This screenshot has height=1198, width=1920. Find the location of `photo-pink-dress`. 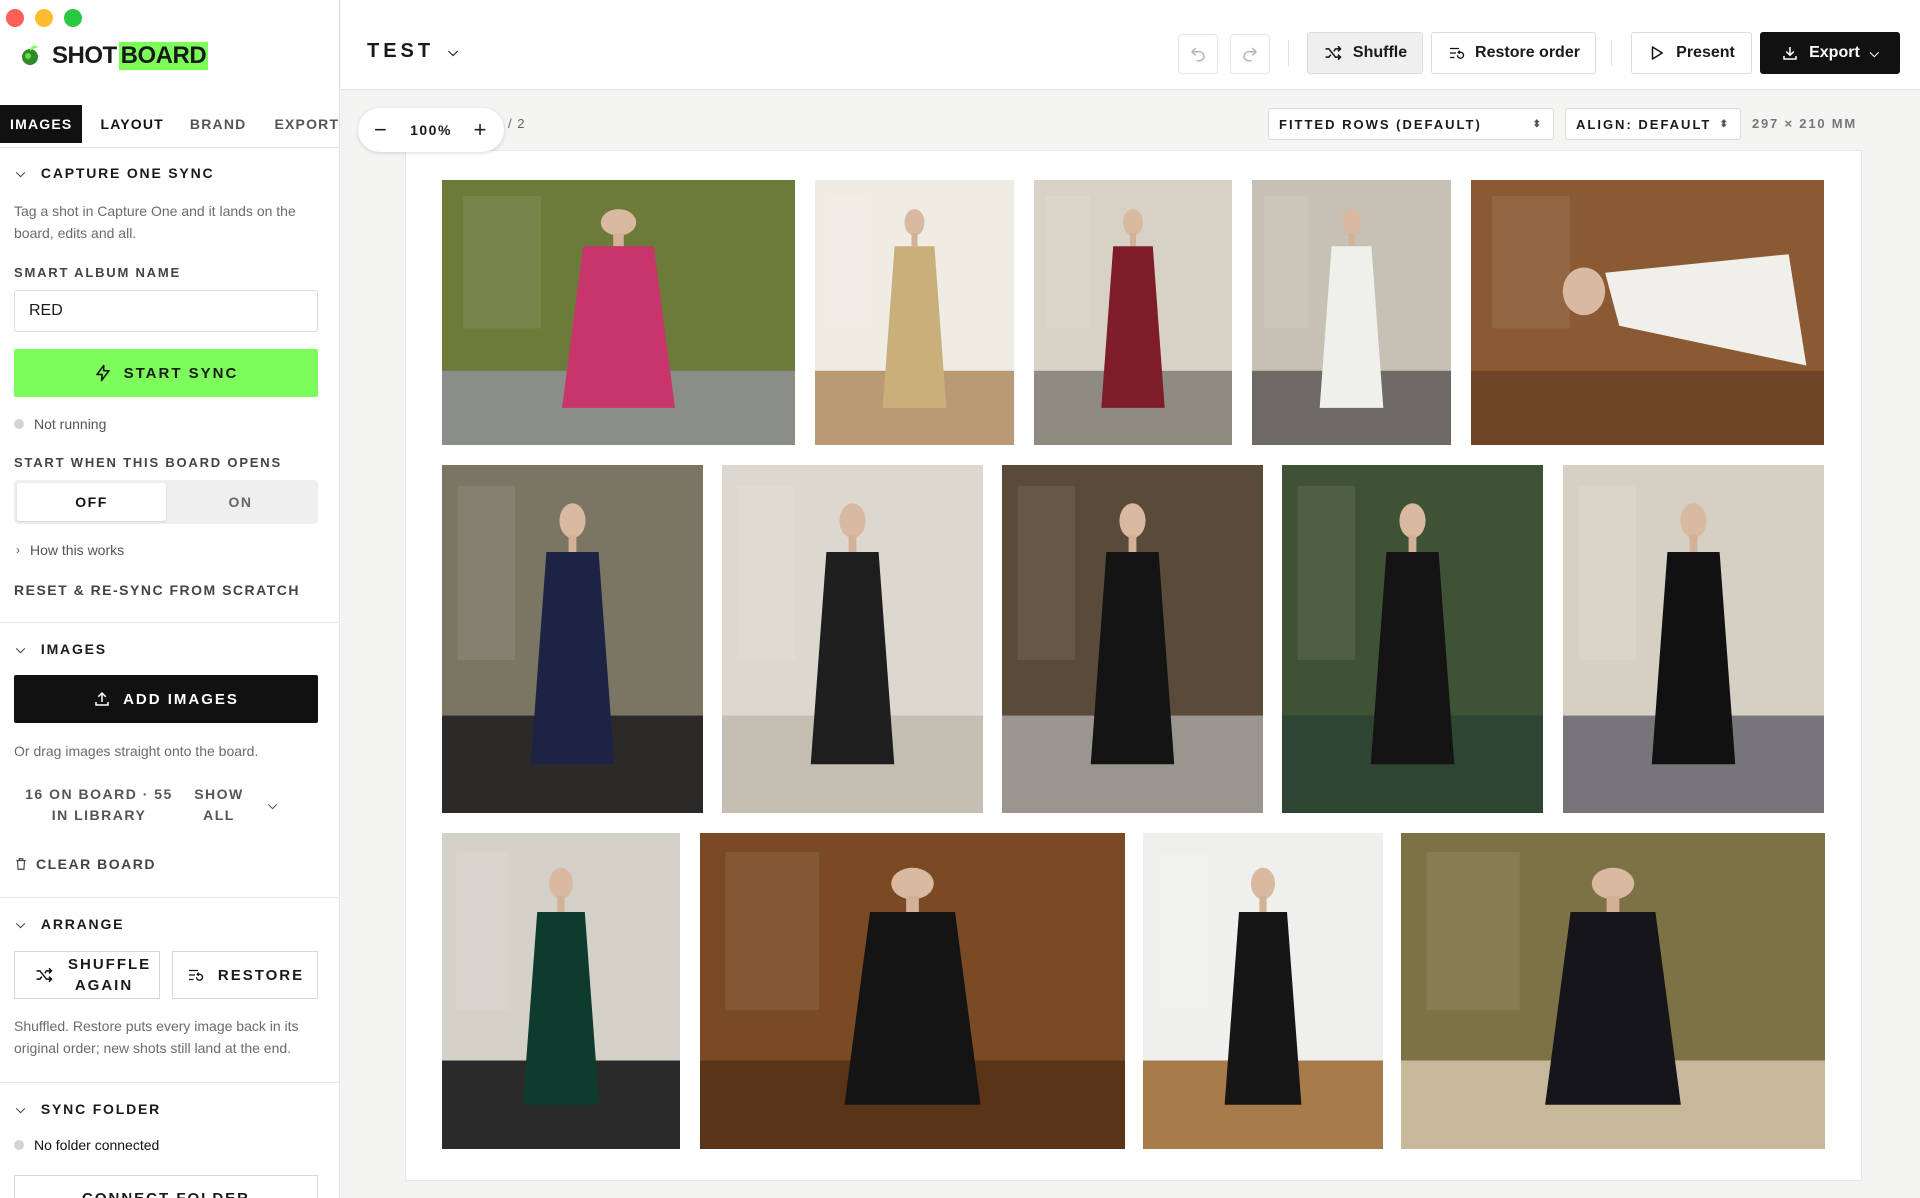

photo-pink-dress is located at coordinates (618, 312).